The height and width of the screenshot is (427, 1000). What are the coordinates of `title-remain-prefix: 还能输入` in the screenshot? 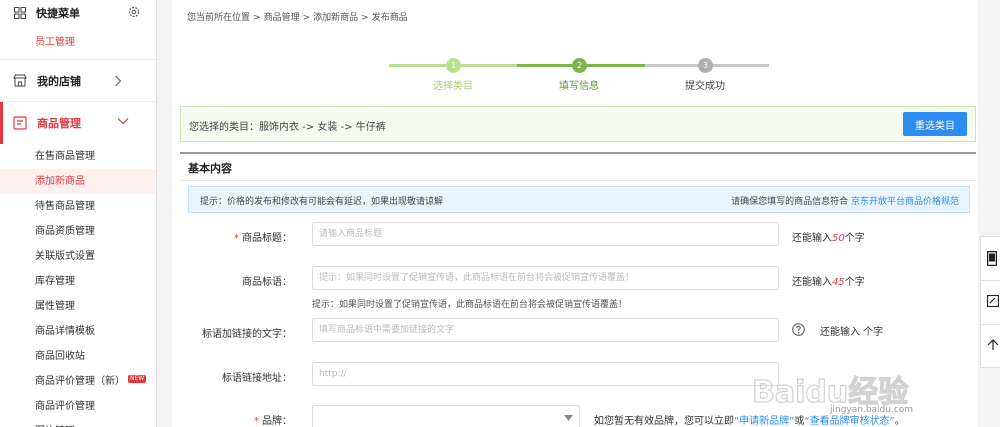 It's located at (812, 238).